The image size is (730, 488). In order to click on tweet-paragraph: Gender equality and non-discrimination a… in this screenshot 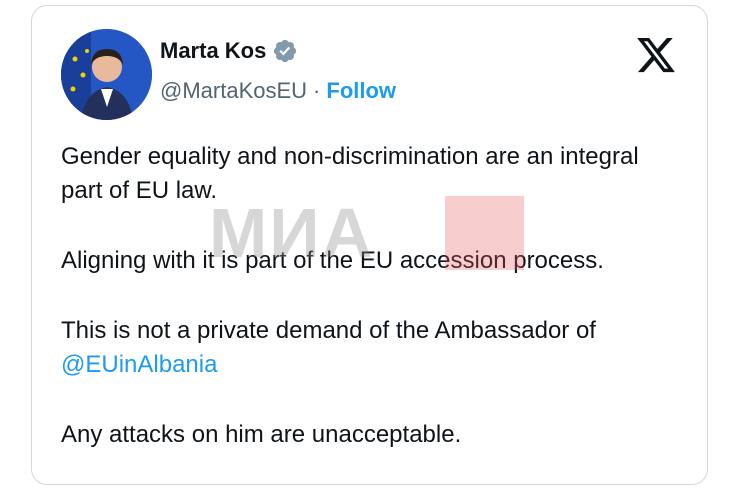, I will do `click(350, 173)`.